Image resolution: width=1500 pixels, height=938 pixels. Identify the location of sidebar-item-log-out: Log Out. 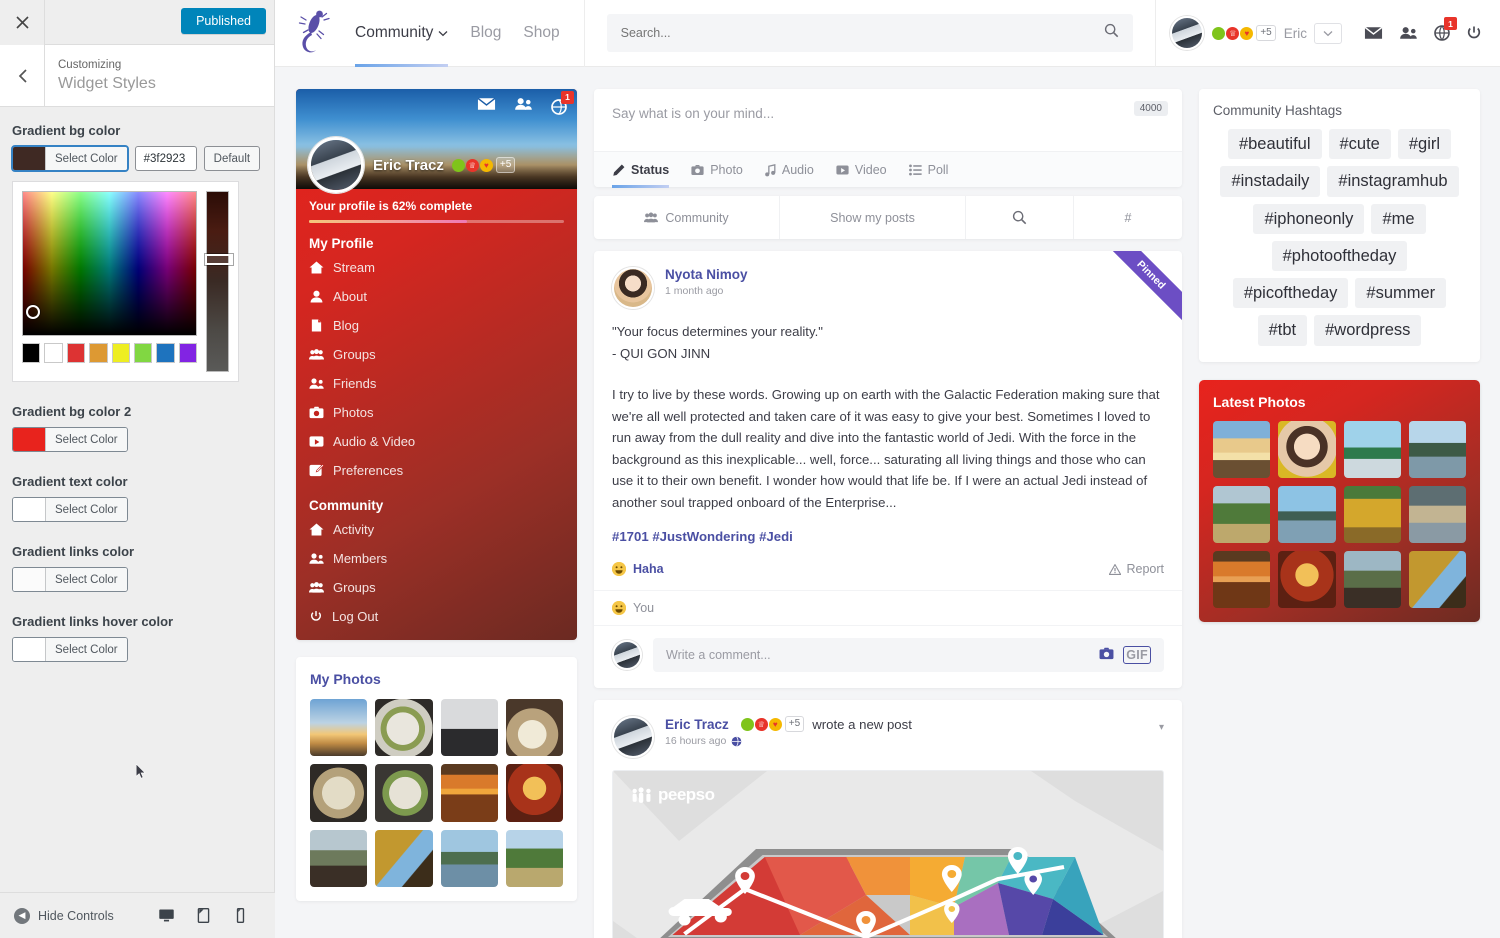
(436, 621).